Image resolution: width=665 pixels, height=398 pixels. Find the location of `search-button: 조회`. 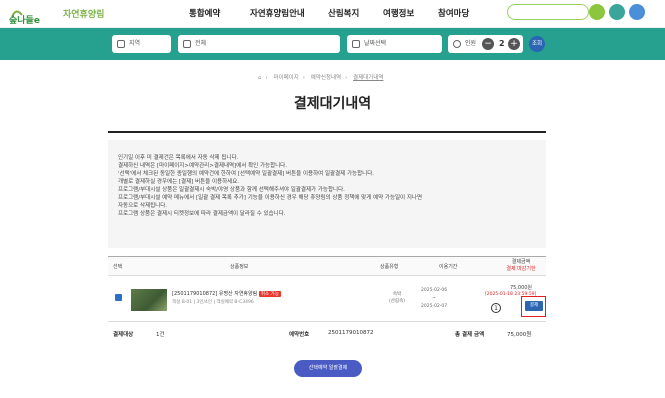

search-button: 조회 is located at coordinates (537, 44).